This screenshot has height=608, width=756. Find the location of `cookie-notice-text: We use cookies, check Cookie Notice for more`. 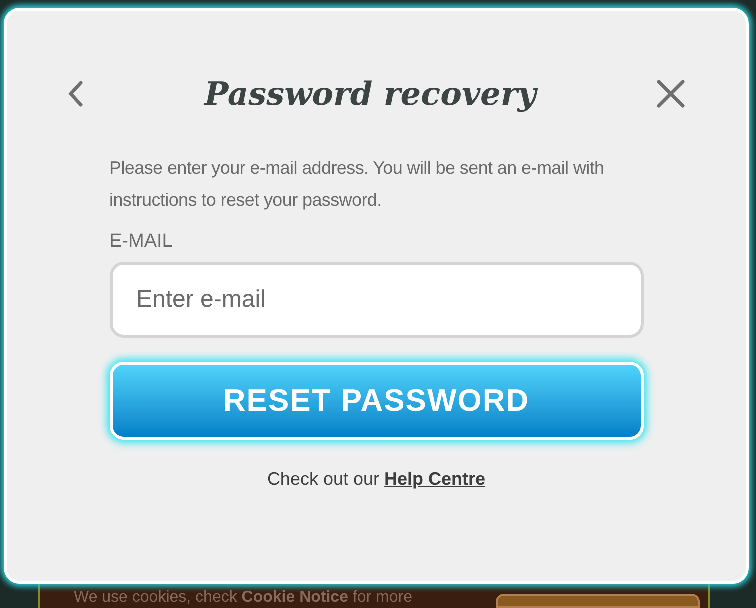

cookie-notice-text: We use cookies, check Cookie Notice for more is located at coordinates (243, 598).